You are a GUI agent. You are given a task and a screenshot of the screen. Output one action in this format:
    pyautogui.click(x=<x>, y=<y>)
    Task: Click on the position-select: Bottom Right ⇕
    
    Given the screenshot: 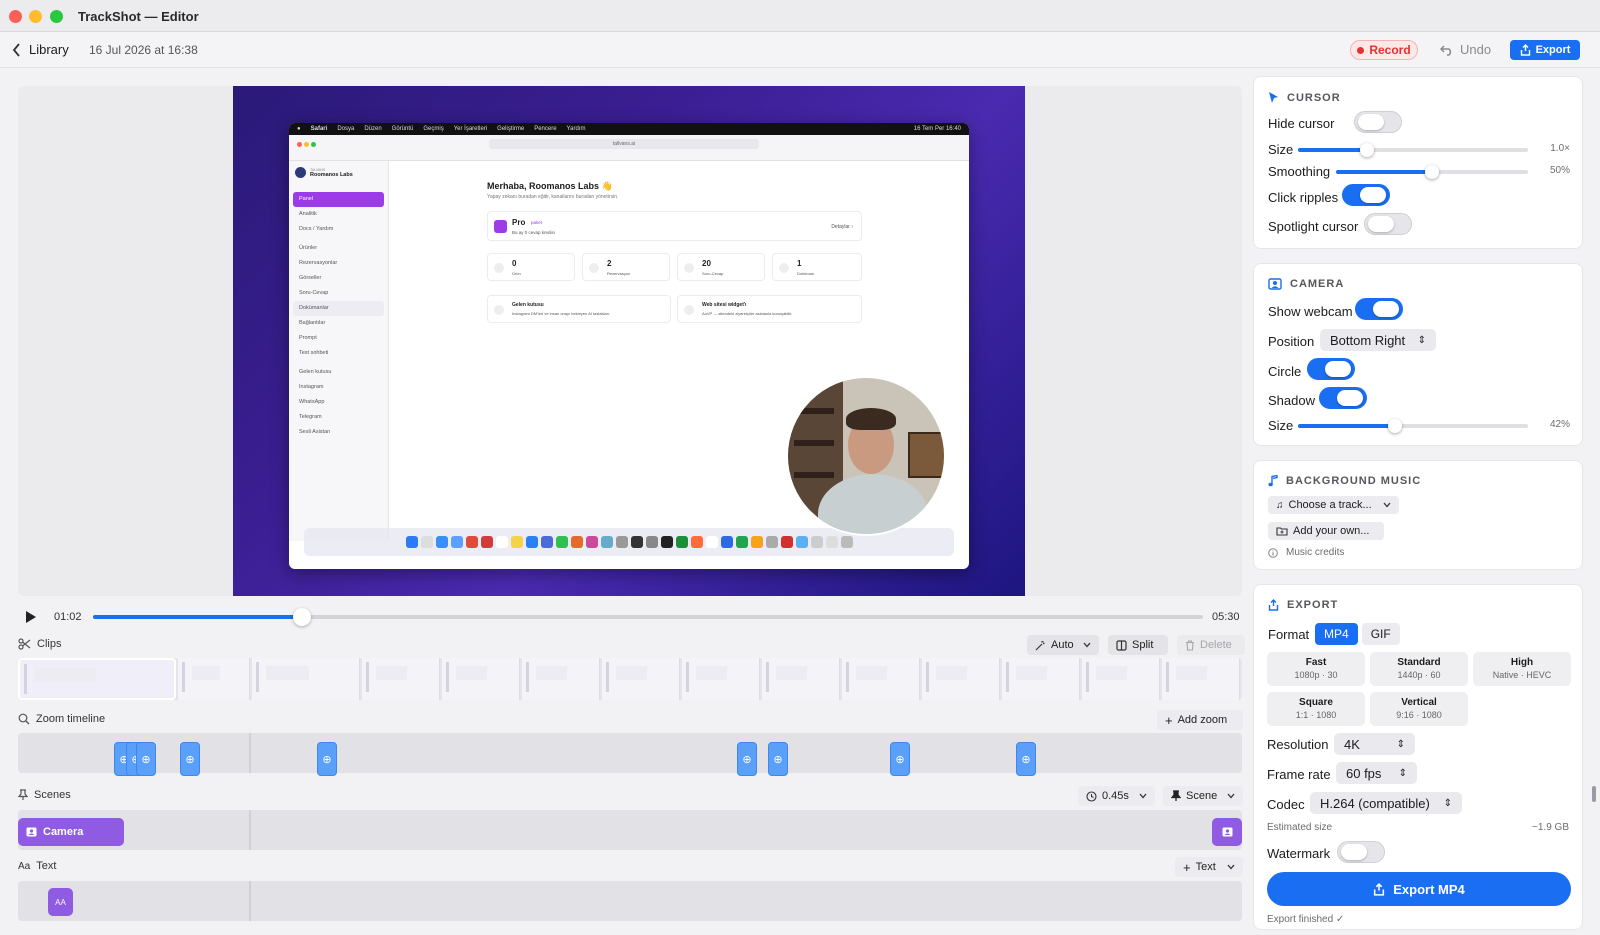 What is the action you would take?
    pyautogui.click(x=1378, y=340)
    